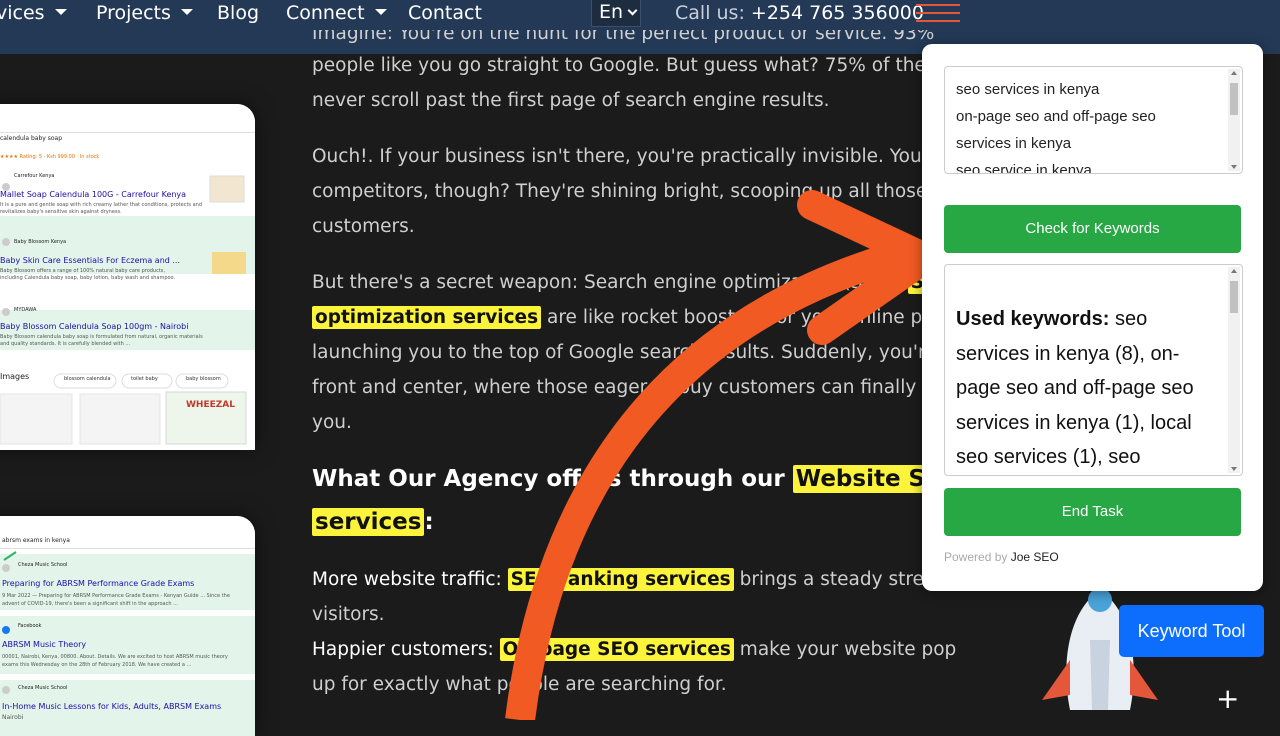 The width and height of the screenshot is (1280, 736). What do you see at coordinates (1056, 116) in the screenshot?
I see `keyword-line: on-page seo and off-page seo` at bounding box center [1056, 116].